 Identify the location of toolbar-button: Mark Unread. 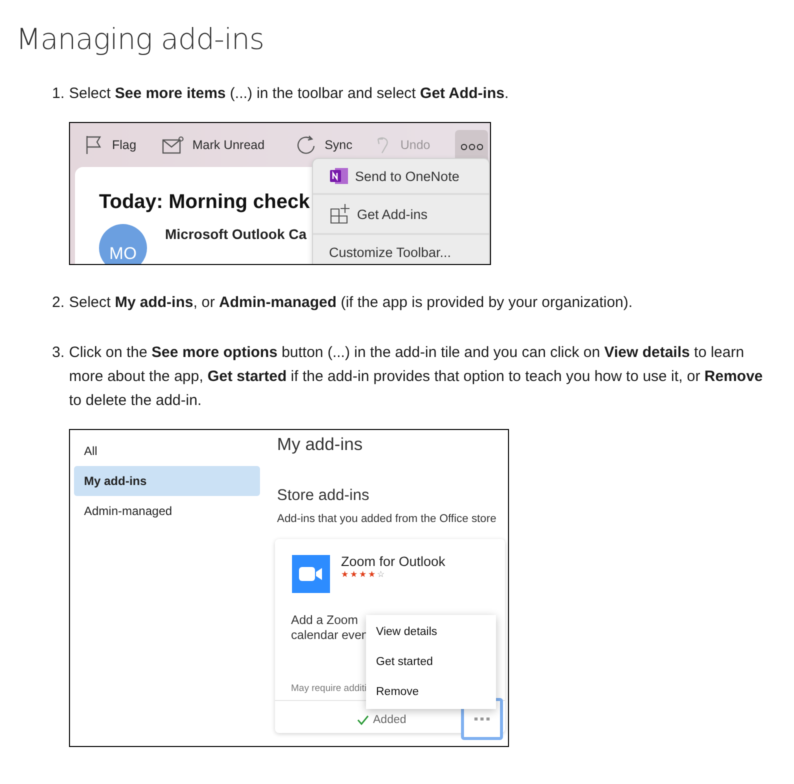
(213, 145).